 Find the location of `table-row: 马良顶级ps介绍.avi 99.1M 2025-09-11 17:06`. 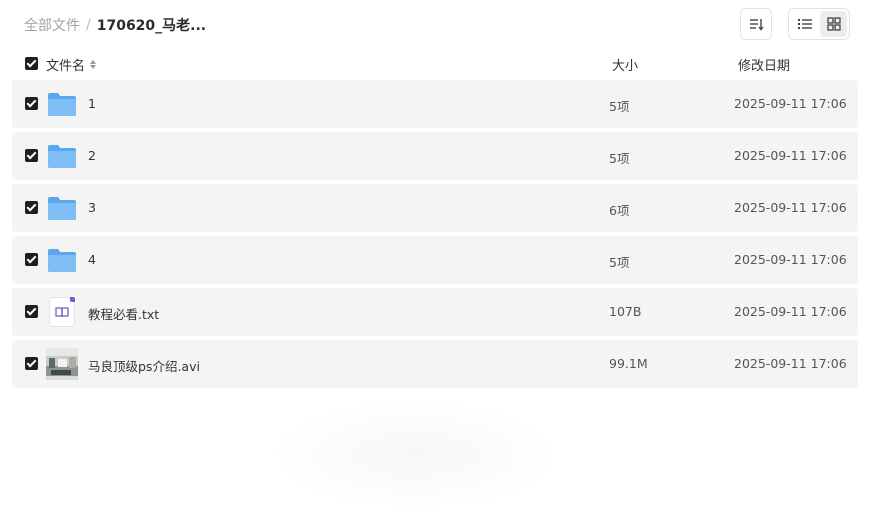

table-row: 马良顶级ps介绍.avi 99.1M 2025-09-11 17:06 is located at coordinates (435, 364).